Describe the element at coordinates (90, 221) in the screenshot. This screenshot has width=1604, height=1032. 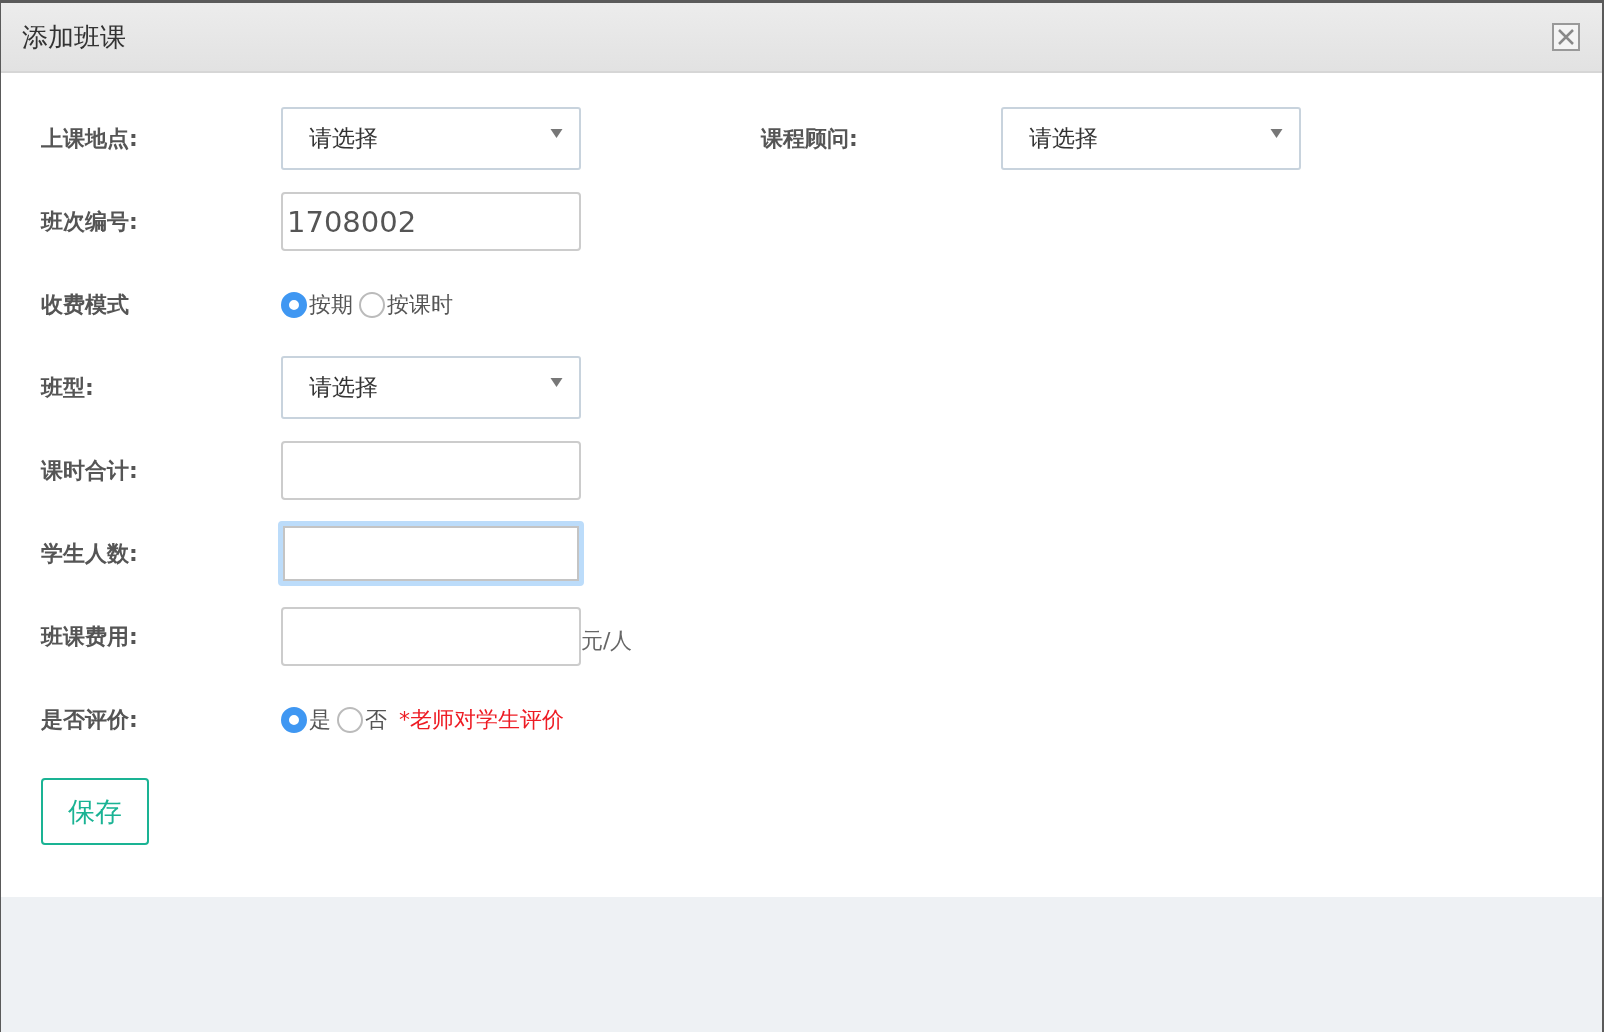
I see `field-label: 班次编号:` at that location.